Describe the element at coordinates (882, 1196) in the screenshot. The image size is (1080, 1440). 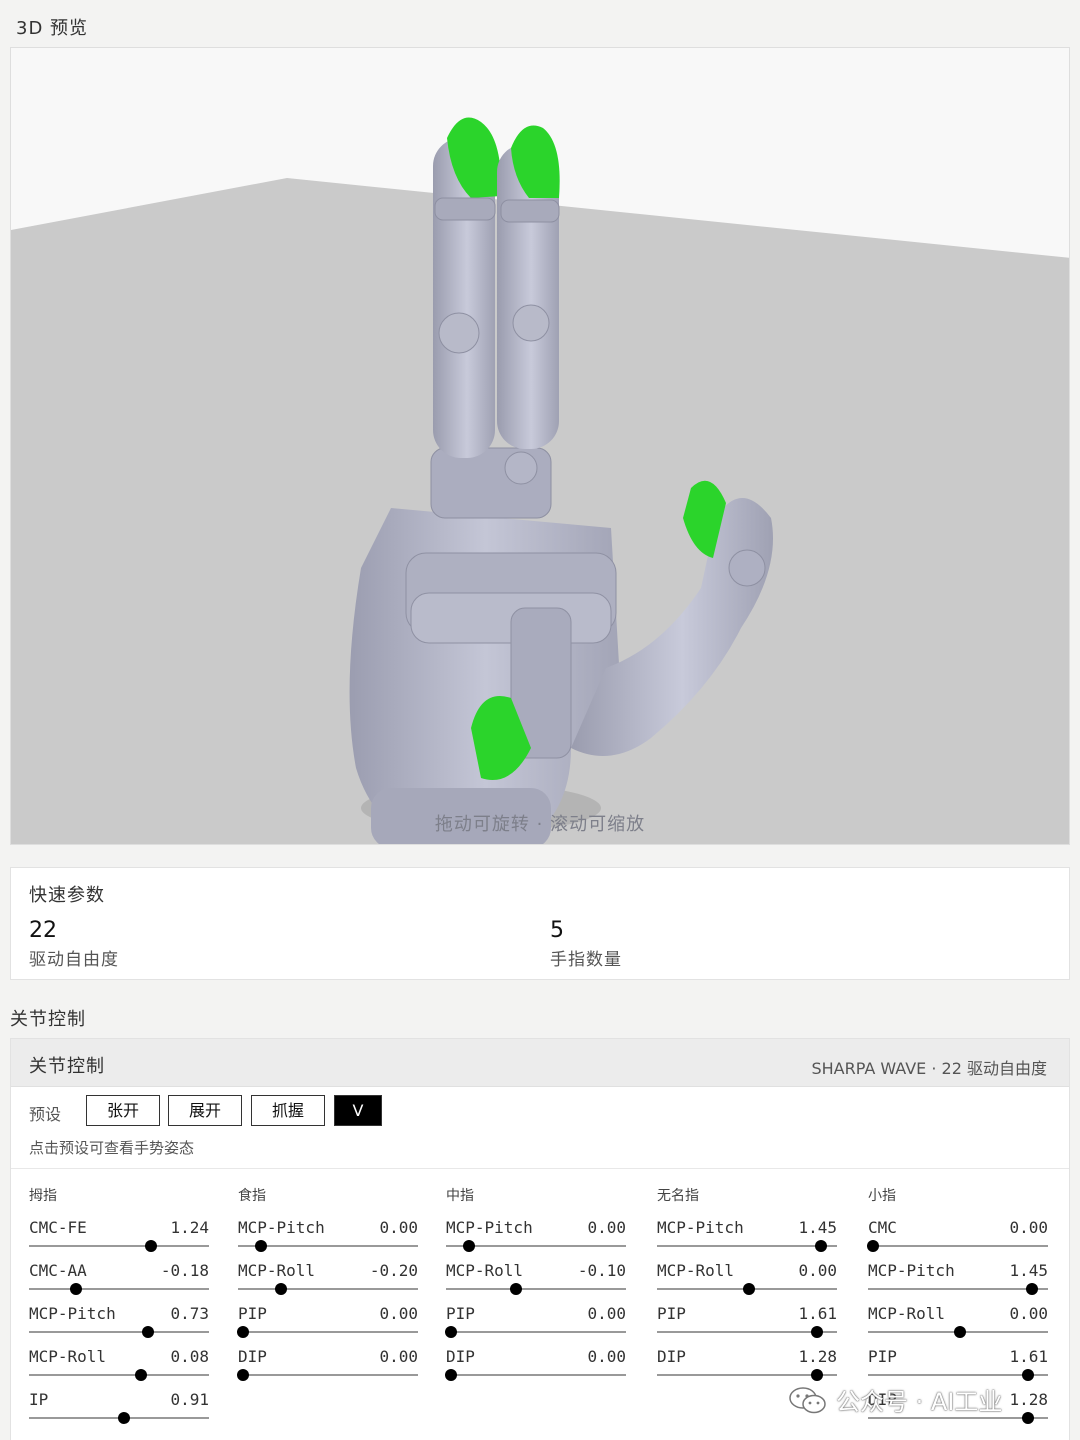
I see `finger-title: 小指` at that location.